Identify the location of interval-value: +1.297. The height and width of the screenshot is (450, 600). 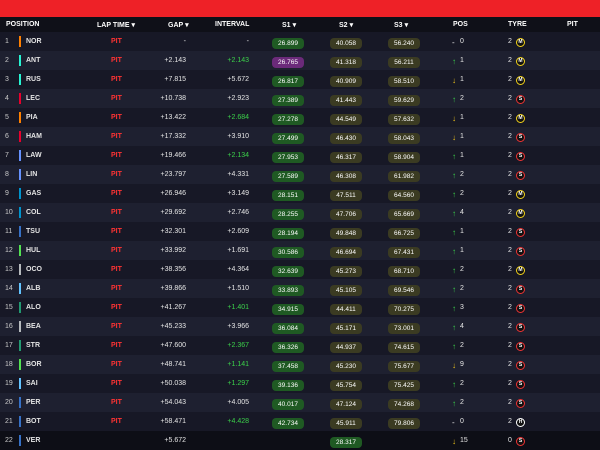
(238, 383).